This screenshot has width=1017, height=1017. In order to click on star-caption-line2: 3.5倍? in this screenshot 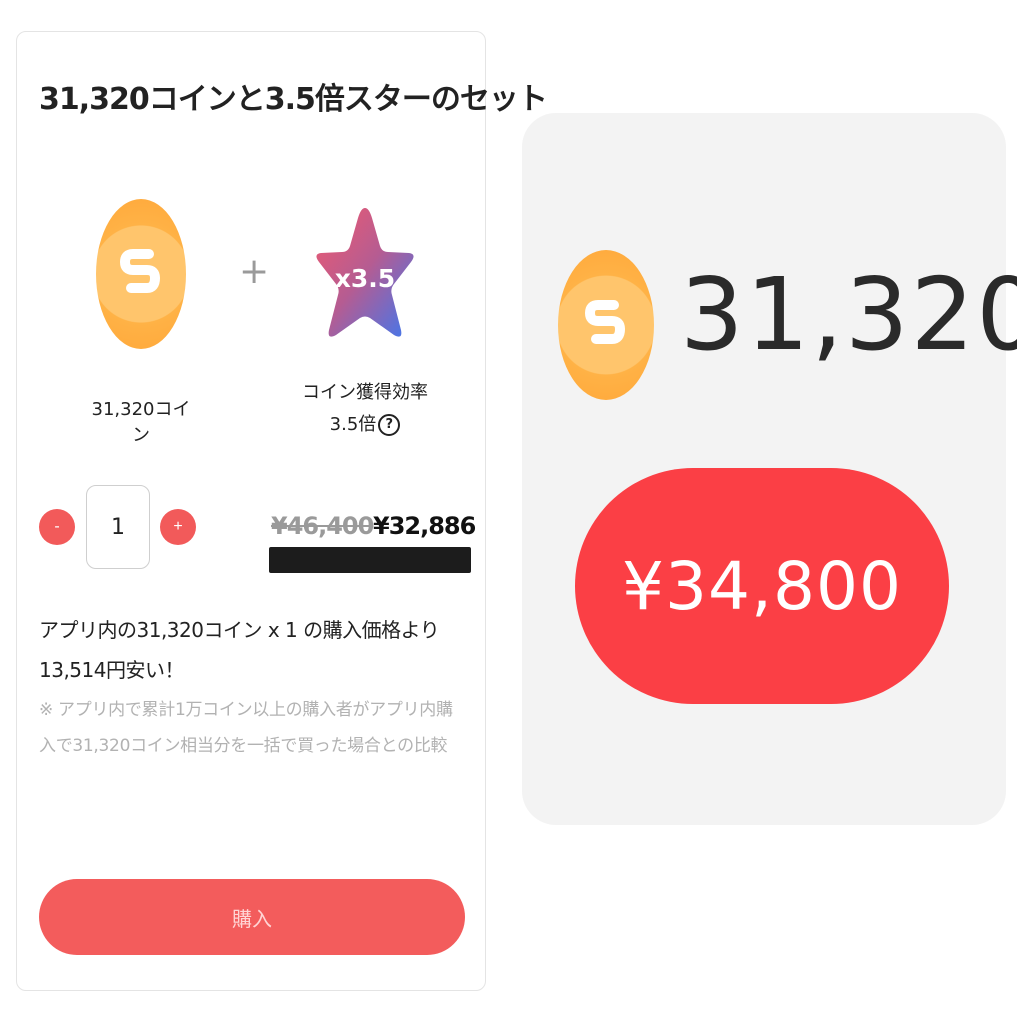, I will do `click(365, 425)`.